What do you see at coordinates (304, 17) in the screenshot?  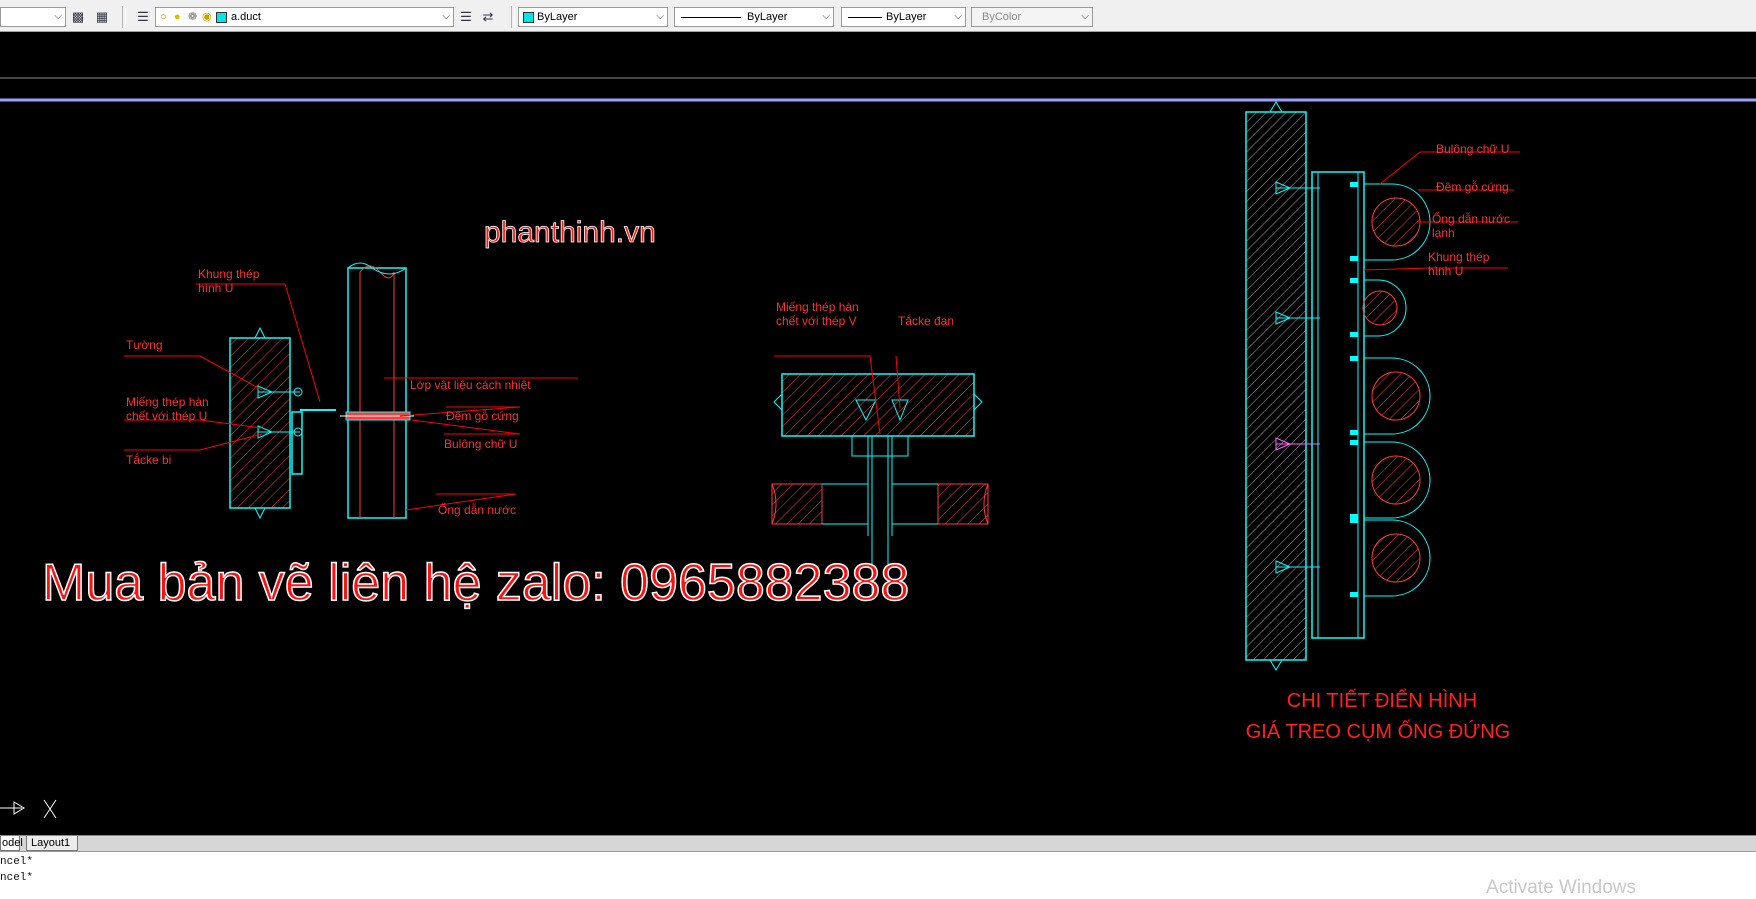 I see `layer-combo: ○ ● ❁ ◉ a.duct ⌵` at bounding box center [304, 17].